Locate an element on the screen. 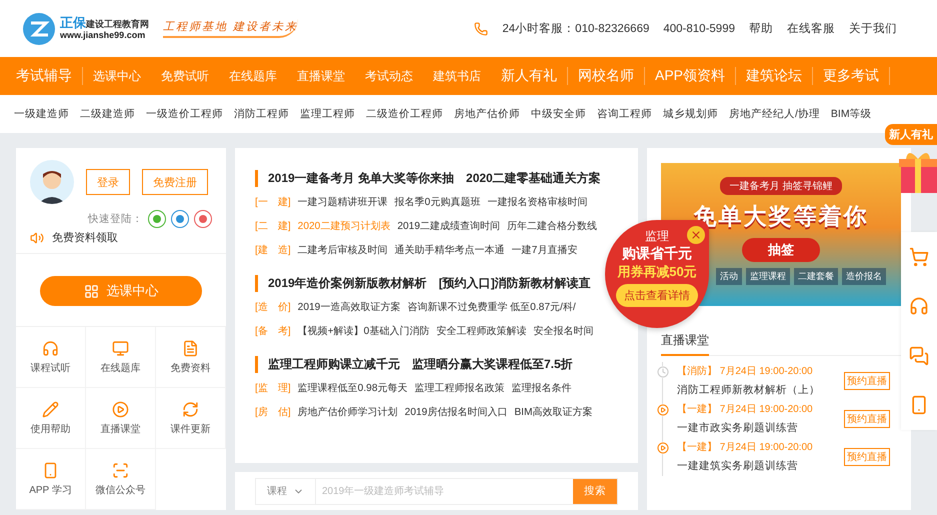 The height and width of the screenshot is (515, 937). news-tag: [二 建] is located at coordinates (273, 227).